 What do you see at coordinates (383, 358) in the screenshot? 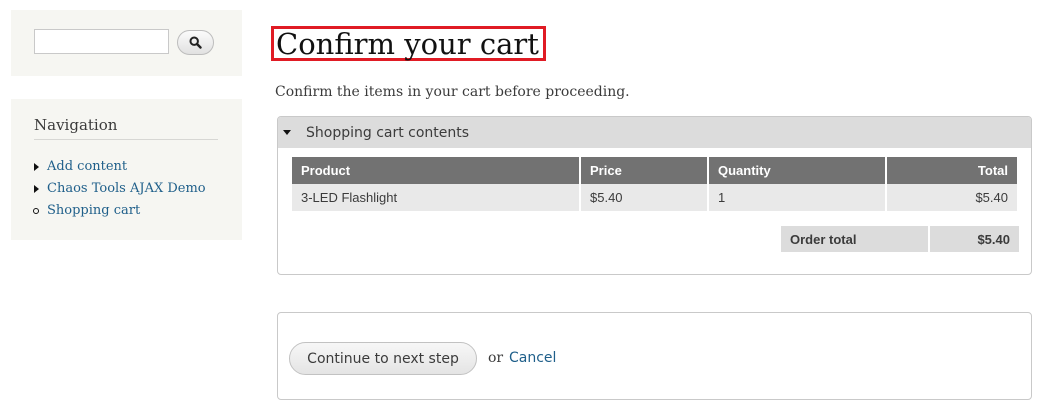
I see `continue-button: Continue to next step` at bounding box center [383, 358].